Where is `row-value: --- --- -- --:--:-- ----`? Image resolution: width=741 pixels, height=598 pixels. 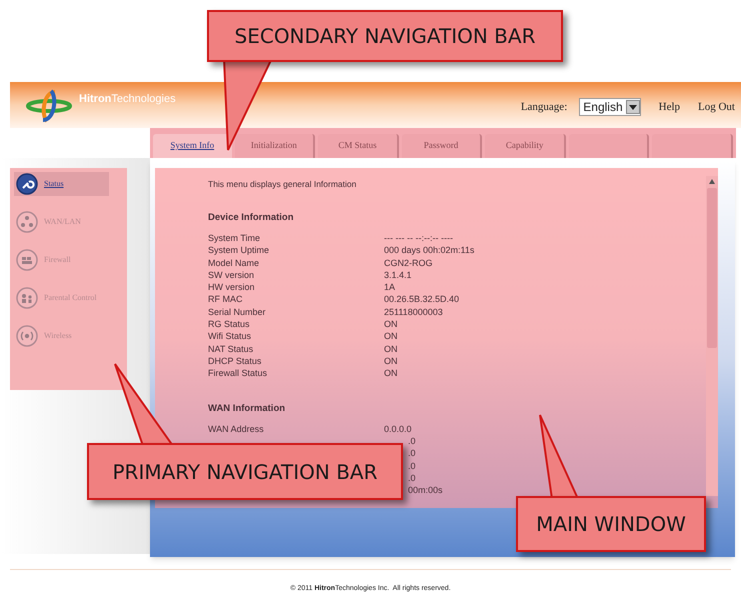 row-value: --- --- -- --:--:-- ---- is located at coordinates (418, 238).